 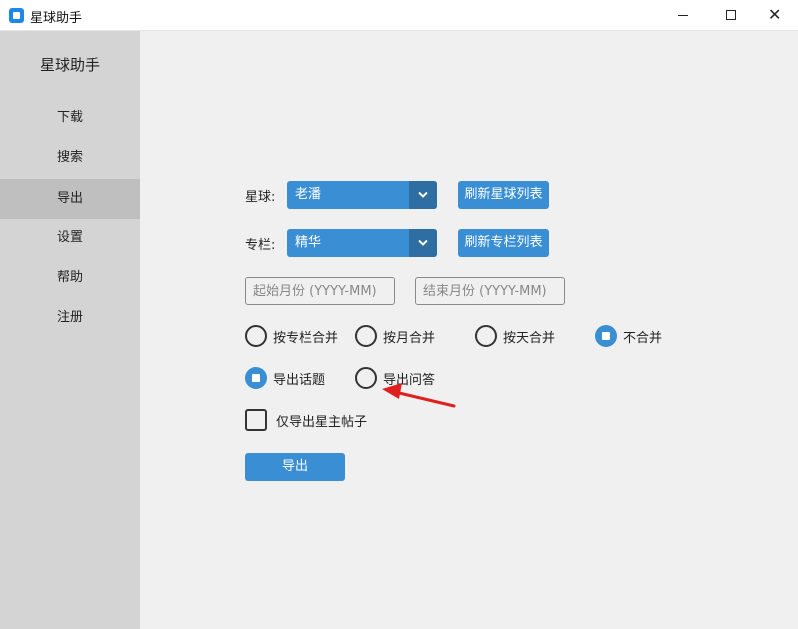 What do you see at coordinates (260, 245) in the screenshot?
I see `column-label: 专栏:` at bounding box center [260, 245].